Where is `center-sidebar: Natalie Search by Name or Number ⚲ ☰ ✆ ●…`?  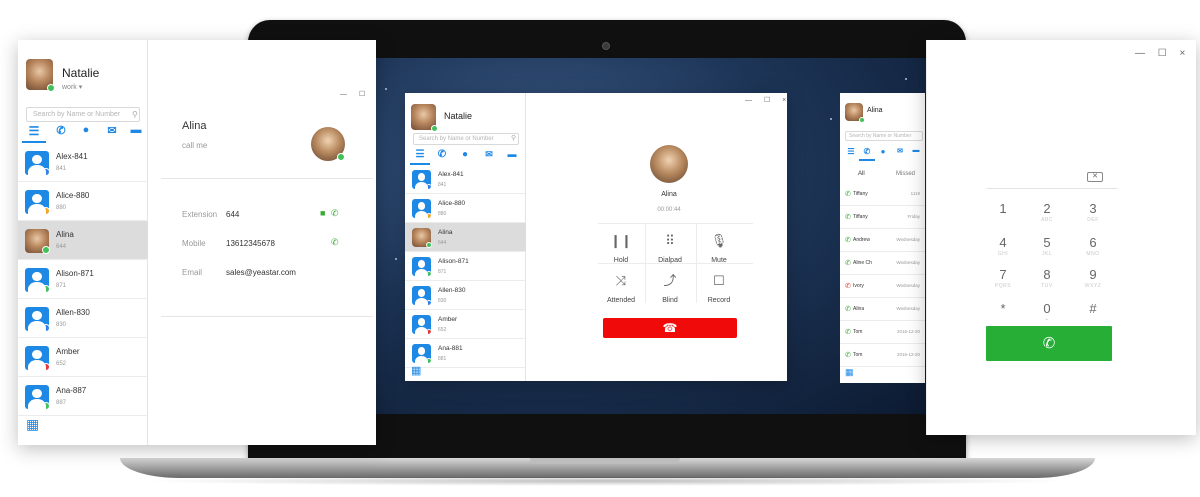 center-sidebar: Natalie Search by Name or Number ⚲ ☰ ✆ ●… is located at coordinates (465, 237).